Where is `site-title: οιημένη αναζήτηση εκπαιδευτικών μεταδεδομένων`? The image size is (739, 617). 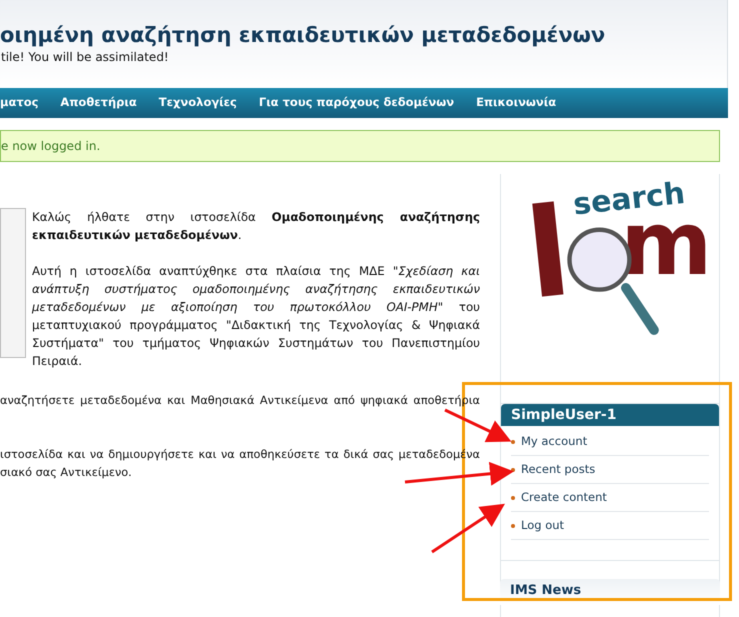 site-title: οιημένη αναζήτηση εκπαιδευτικών μεταδεδομένων is located at coordinates (303, 35).